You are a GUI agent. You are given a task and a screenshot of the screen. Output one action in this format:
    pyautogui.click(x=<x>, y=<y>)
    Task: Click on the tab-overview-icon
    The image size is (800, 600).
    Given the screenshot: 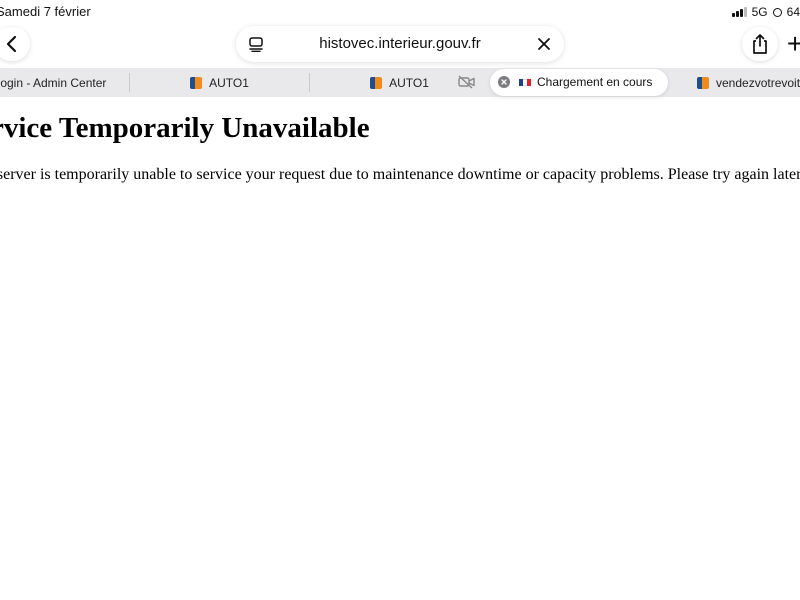 What is the action you would take?
    pyautogui.click(x=256, y=44)
    